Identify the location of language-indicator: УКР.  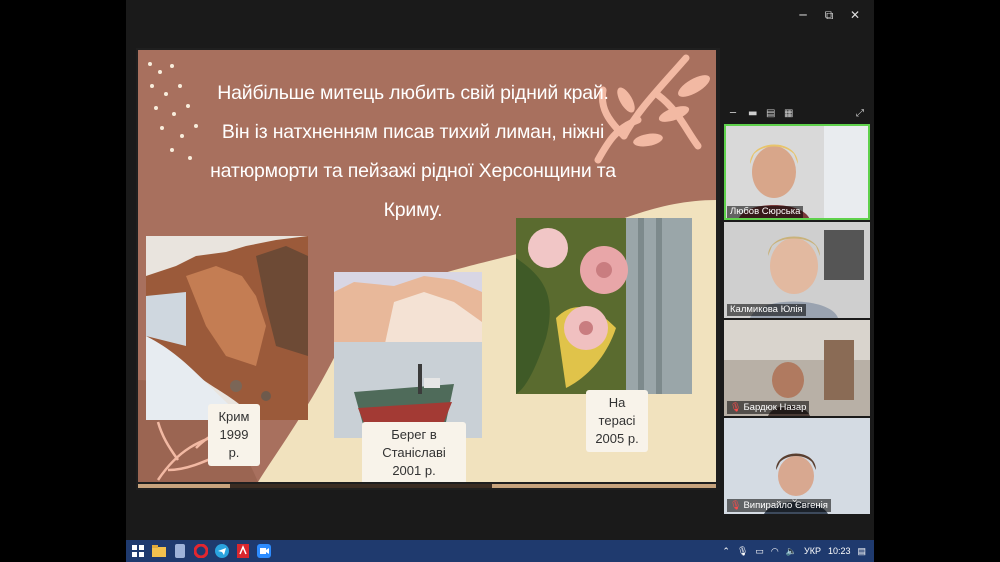
(812, 551).